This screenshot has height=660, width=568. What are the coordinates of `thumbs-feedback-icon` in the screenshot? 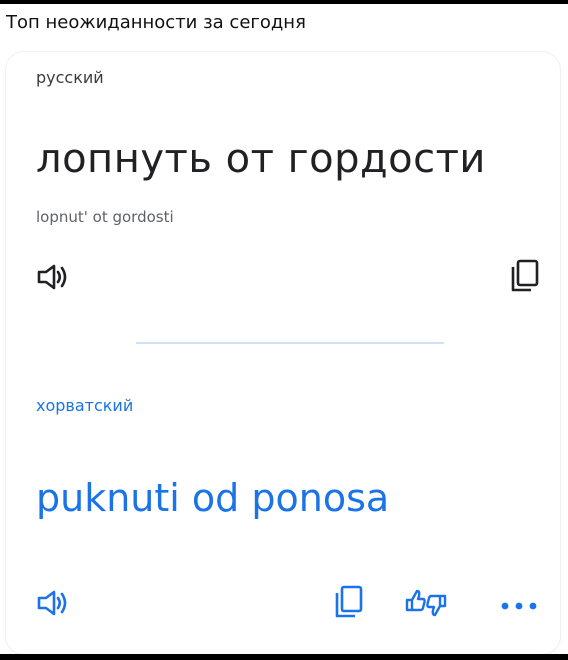 It's located at (426, 605).